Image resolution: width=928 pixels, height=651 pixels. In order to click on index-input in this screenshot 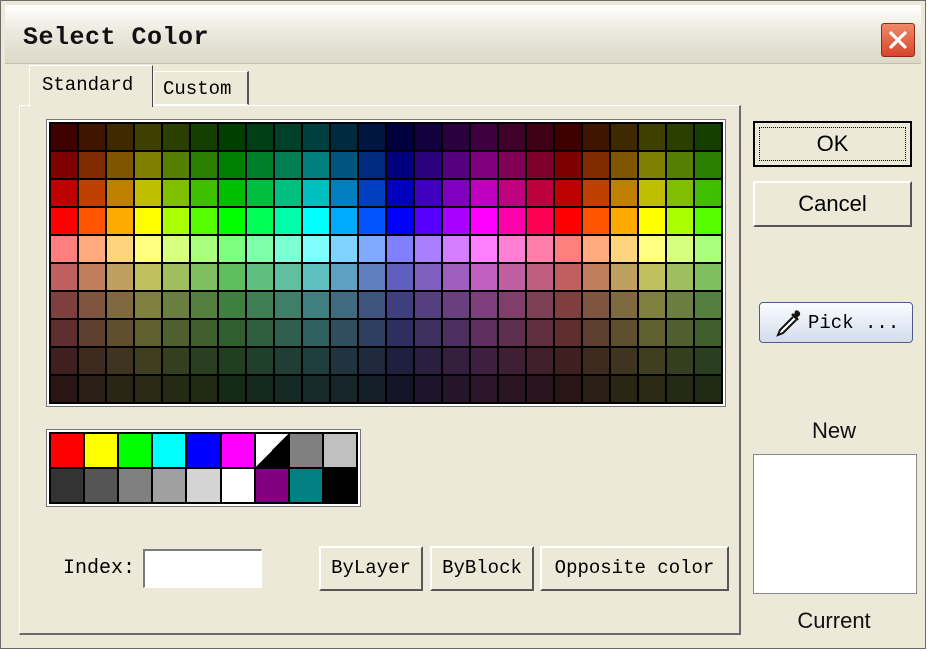, I will do `click(202, 568)`.